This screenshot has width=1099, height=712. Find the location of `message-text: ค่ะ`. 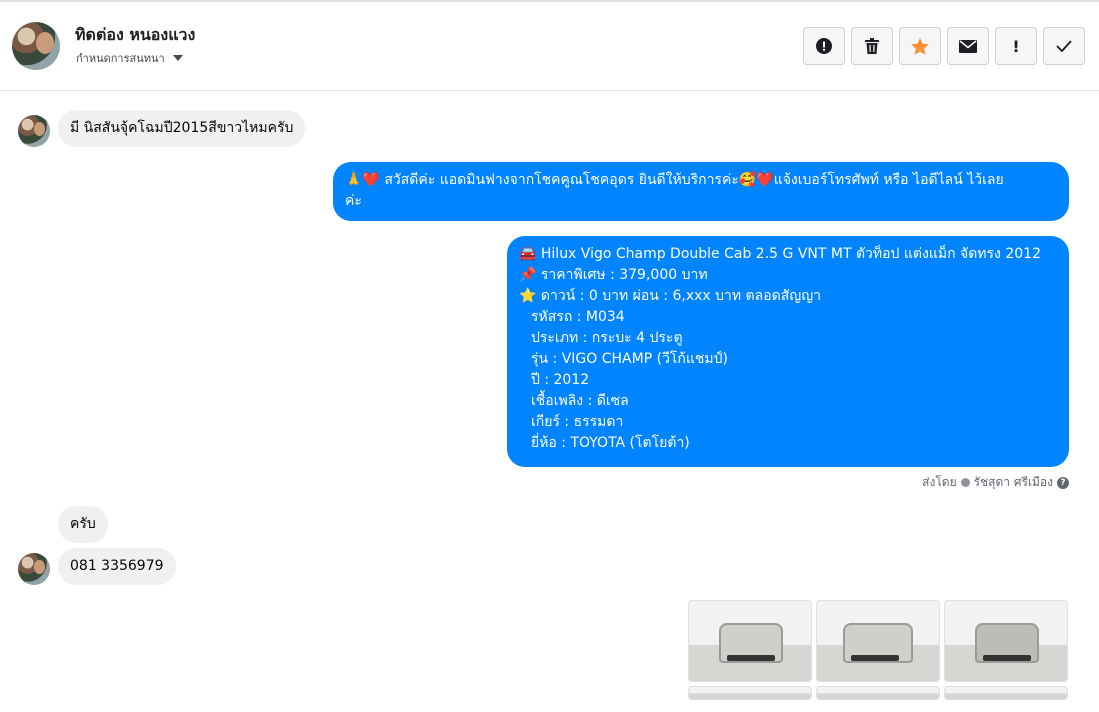

message-text: ค่ะ is located at coordinates (353, 201).